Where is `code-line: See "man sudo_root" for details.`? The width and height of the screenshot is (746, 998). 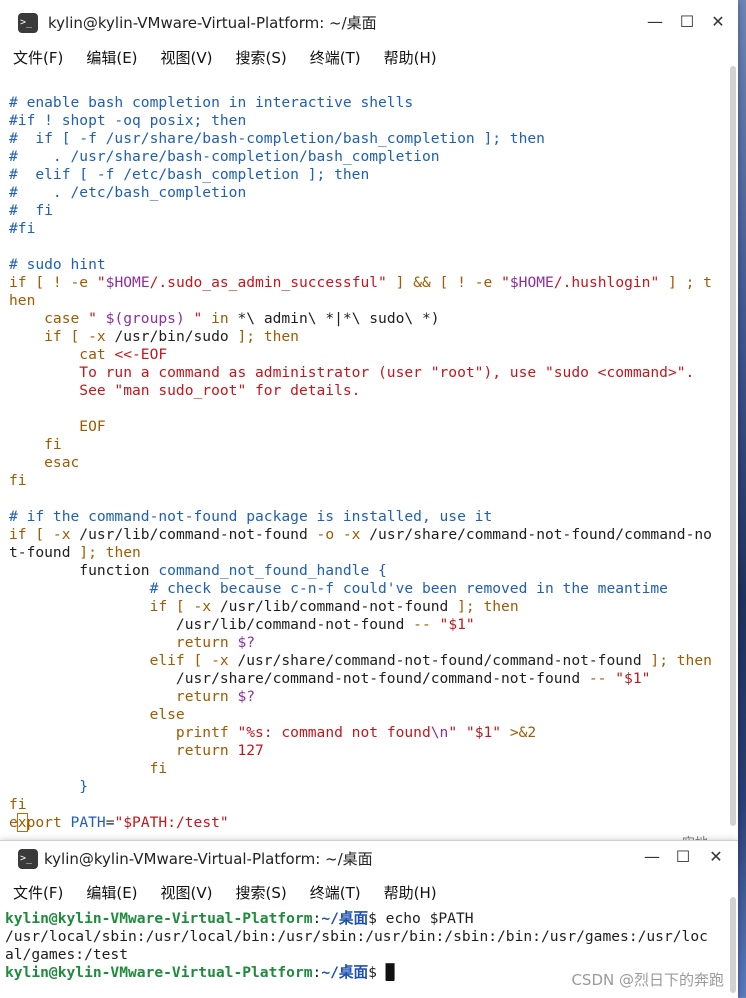
code-line: See "man sudo_root" for details. is located at coordinates (373, 391).